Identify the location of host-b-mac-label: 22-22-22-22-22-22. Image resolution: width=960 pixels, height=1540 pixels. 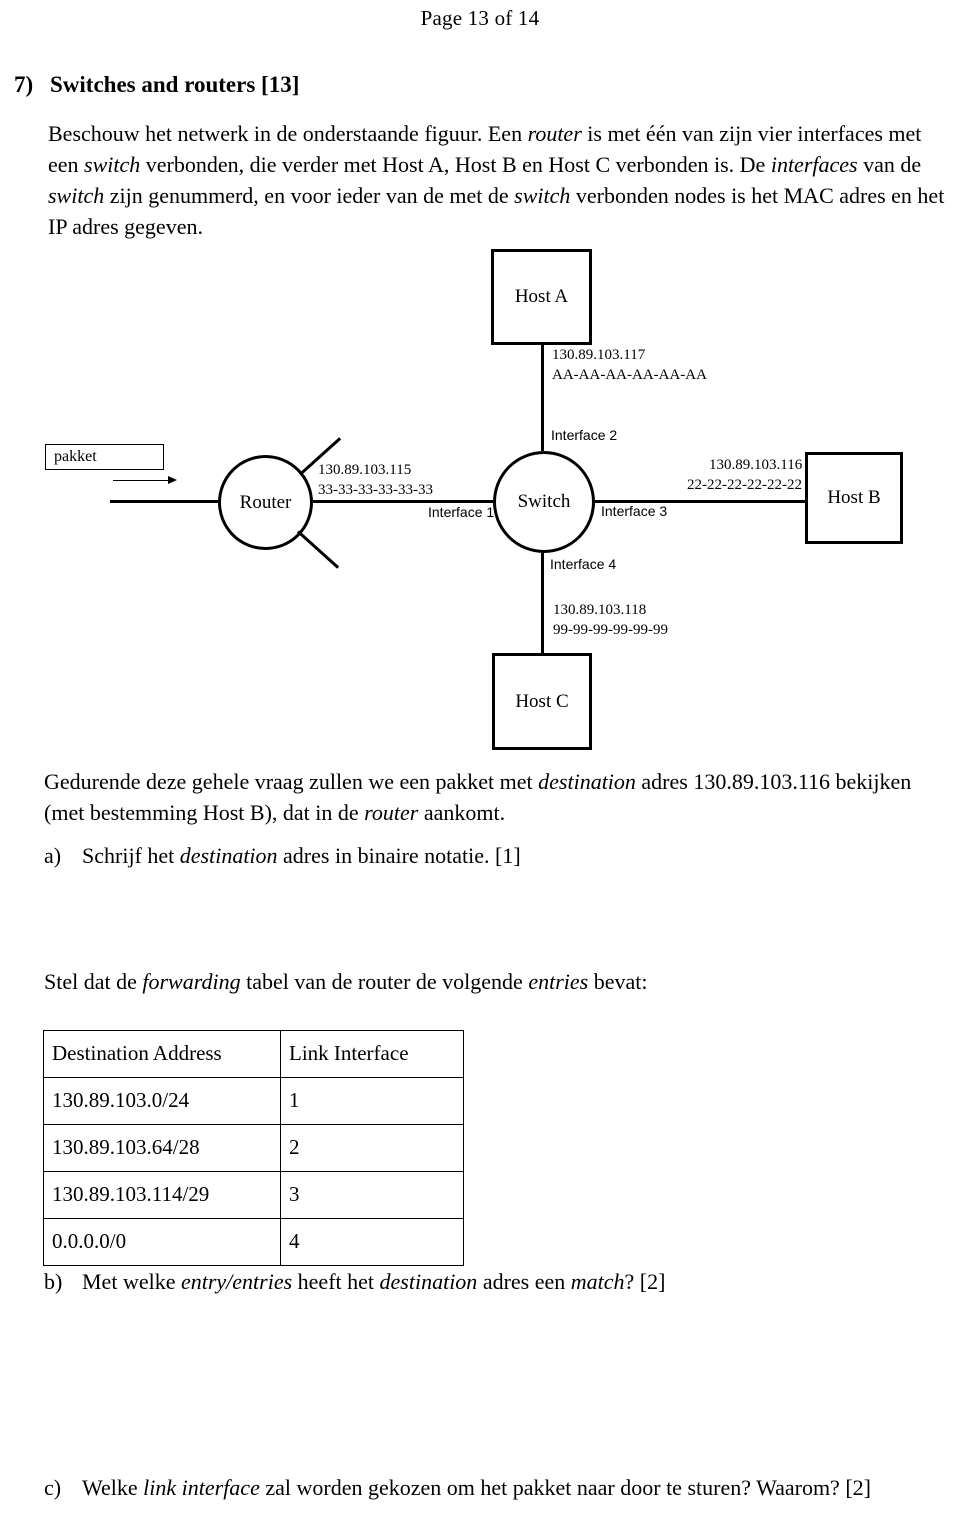
(744, 485).